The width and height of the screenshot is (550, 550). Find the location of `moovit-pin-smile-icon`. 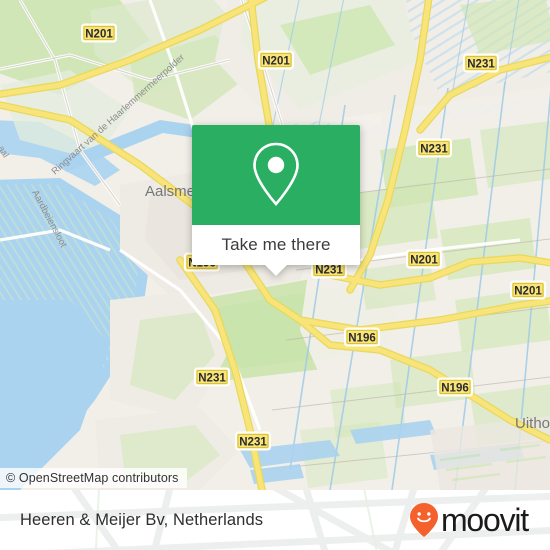

moovit-pin-smile-icon is located at coordinates (423, 520).